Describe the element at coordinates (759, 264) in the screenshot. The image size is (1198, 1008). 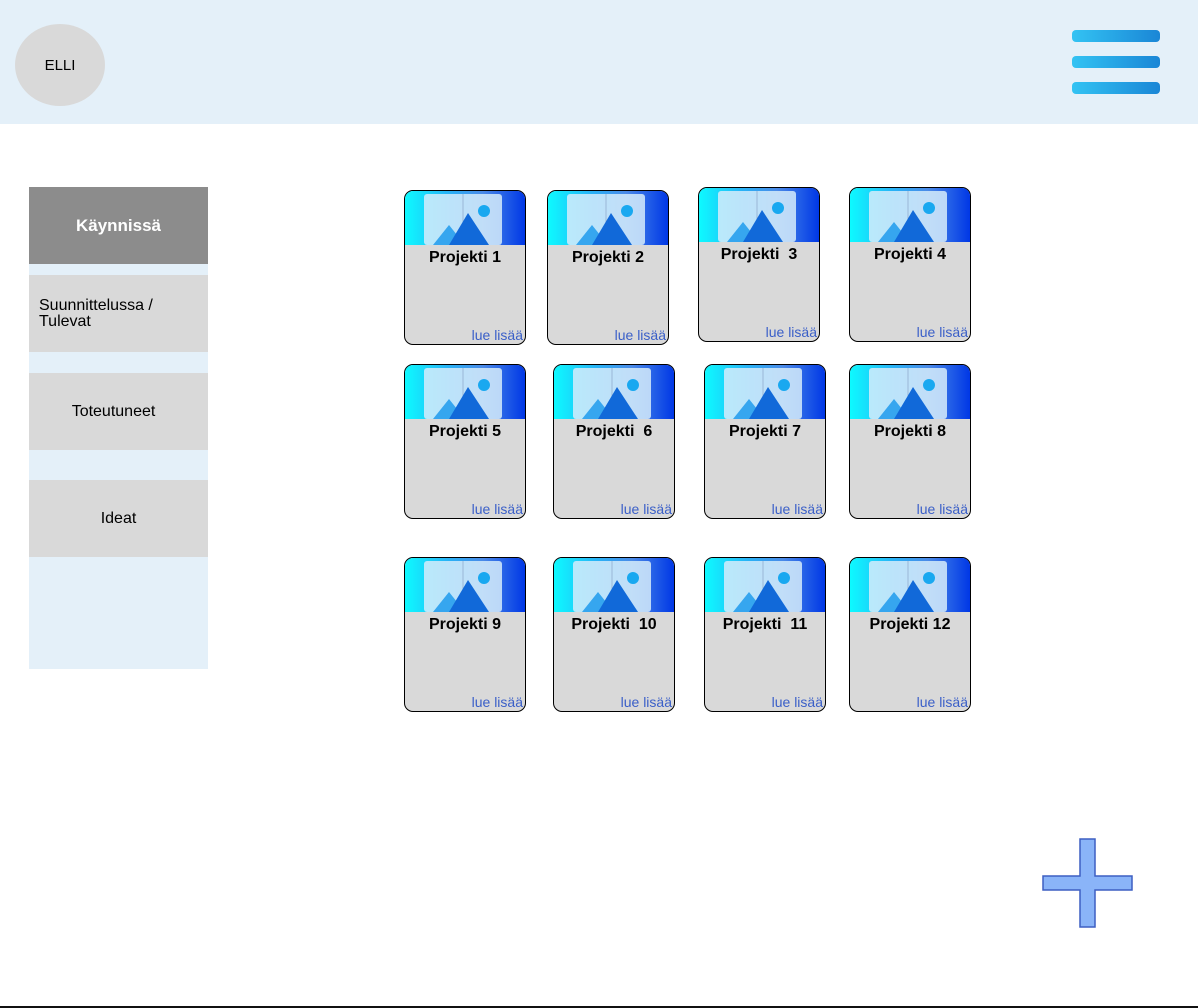
I see `project-card: Projekti 3 lue lisää` at that location.